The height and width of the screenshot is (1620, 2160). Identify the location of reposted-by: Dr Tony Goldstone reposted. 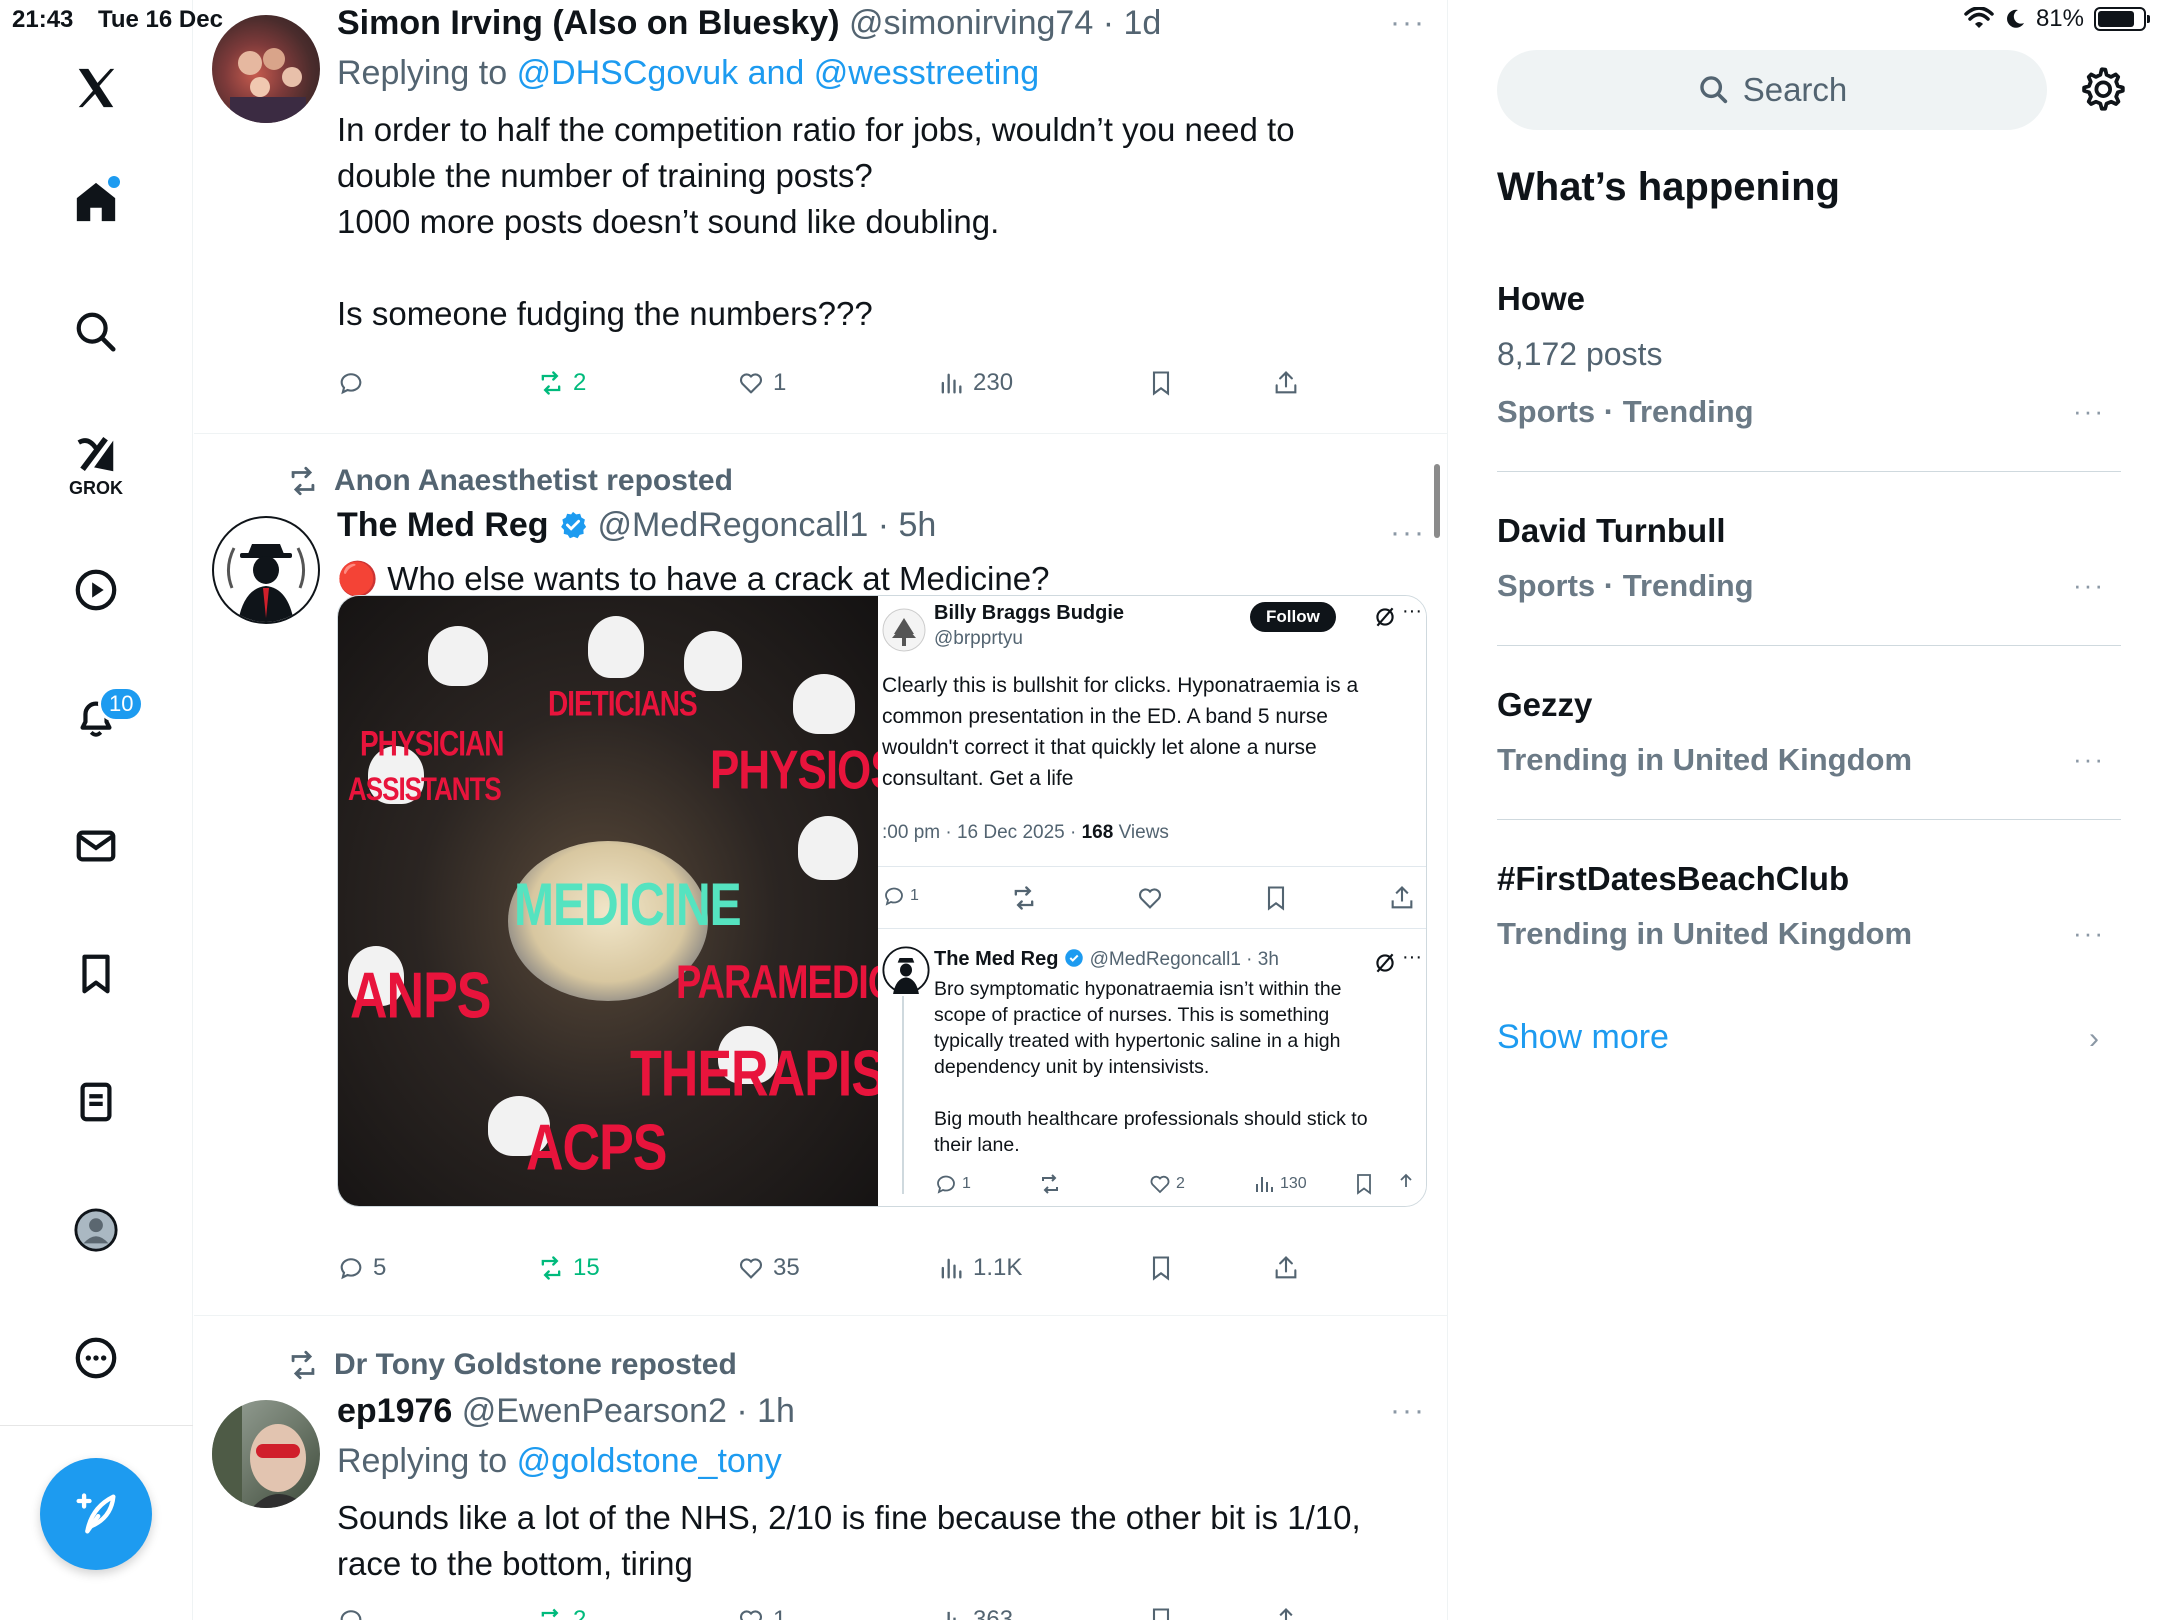
(535, 1365).